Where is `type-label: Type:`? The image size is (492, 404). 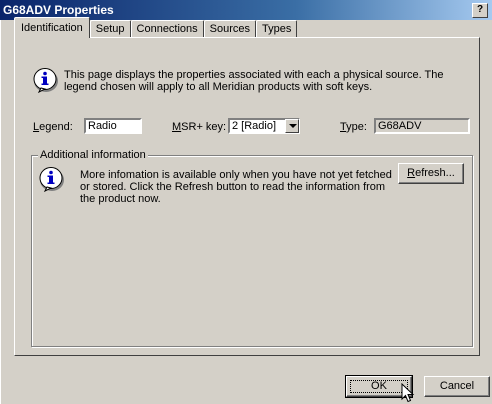
type-label: Type: is located at coordinates (353, 127).